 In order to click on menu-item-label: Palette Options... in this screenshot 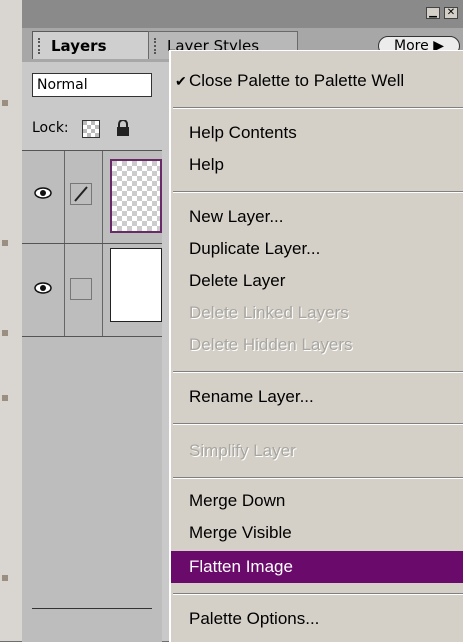, I will do `click(254, 618)`.